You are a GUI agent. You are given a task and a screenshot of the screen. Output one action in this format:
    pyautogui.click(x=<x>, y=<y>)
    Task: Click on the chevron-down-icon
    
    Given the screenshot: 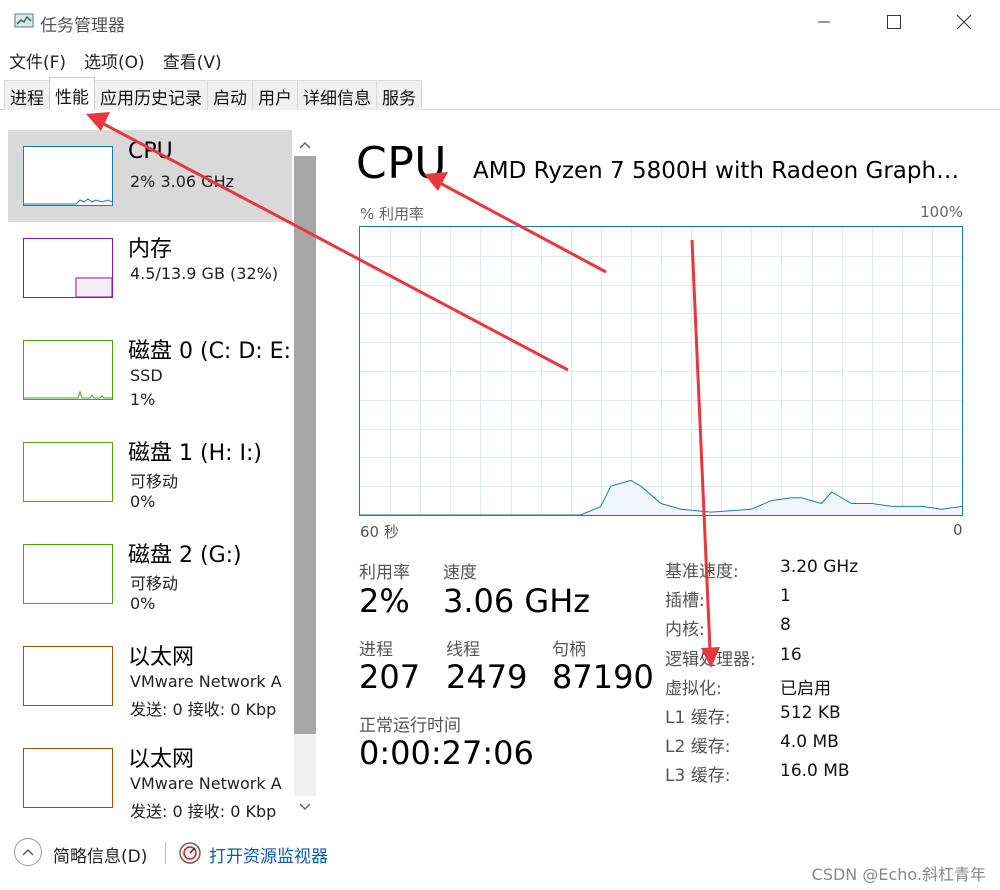 What is the action you would take?
    pyautogui.click(x=305, y=807)
    